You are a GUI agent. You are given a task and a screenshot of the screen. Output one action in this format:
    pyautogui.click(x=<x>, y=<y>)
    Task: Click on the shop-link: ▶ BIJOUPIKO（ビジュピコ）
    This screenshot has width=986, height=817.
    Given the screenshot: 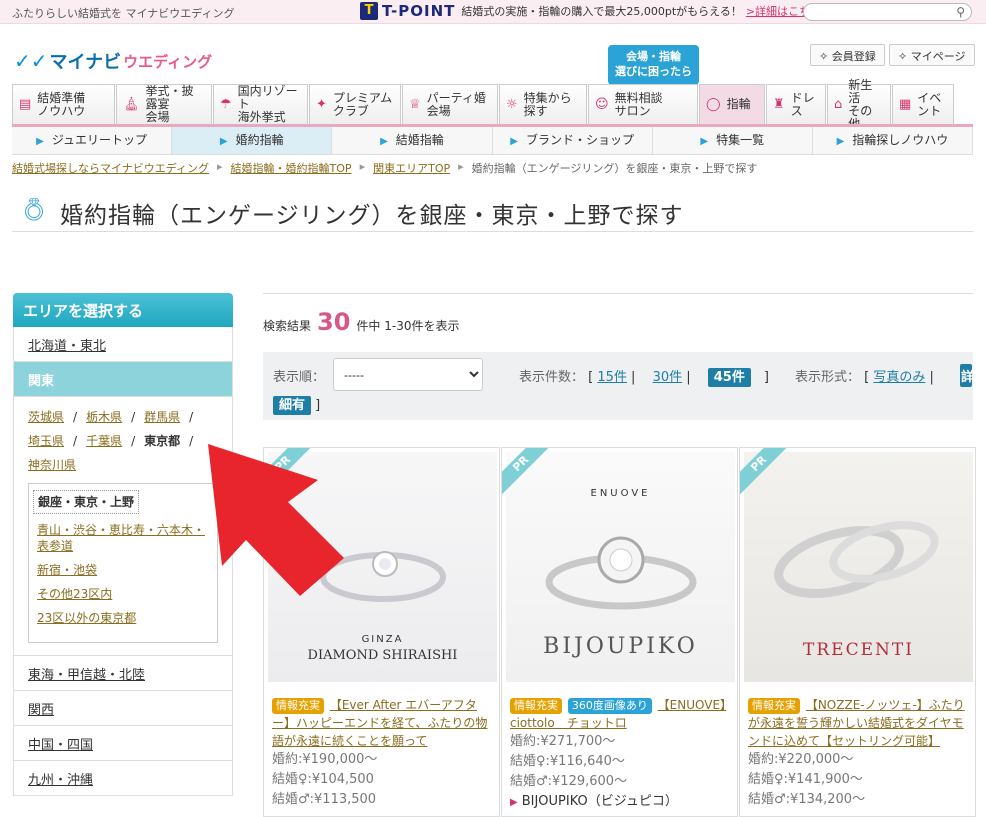 What is the action you would take?
    pyautogui.click(x=621, y=802)
    